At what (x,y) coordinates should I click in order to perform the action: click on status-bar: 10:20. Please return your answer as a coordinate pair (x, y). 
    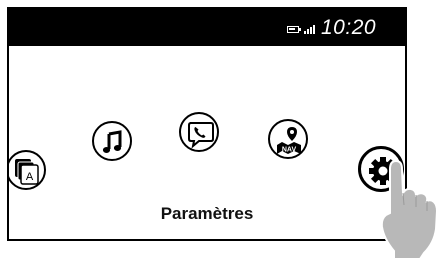
    Looking at the image, I should click on (207, 27).